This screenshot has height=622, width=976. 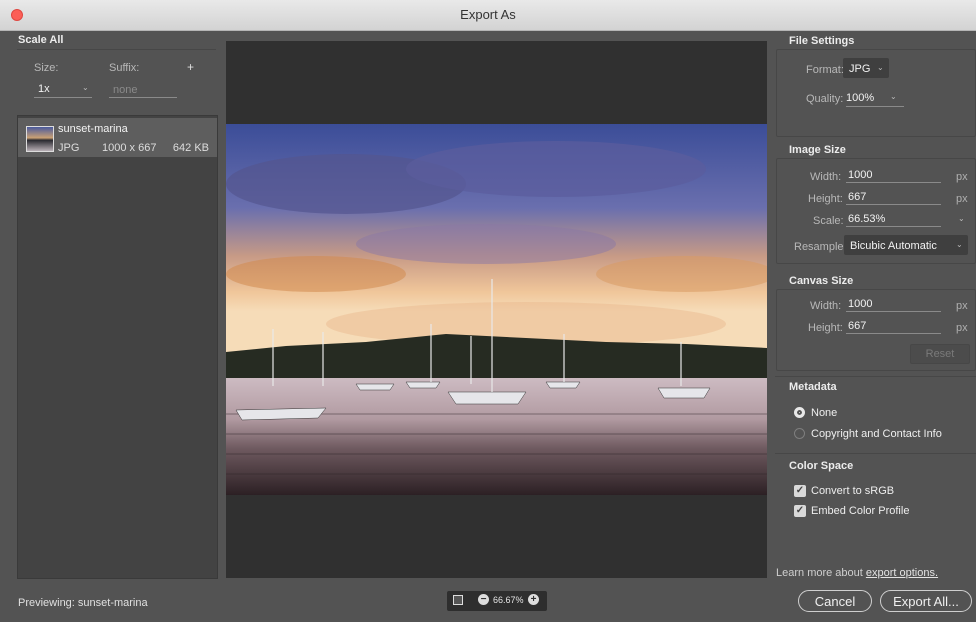 I want to click on cancel-button: Cancel, so click(x=835, y=601).